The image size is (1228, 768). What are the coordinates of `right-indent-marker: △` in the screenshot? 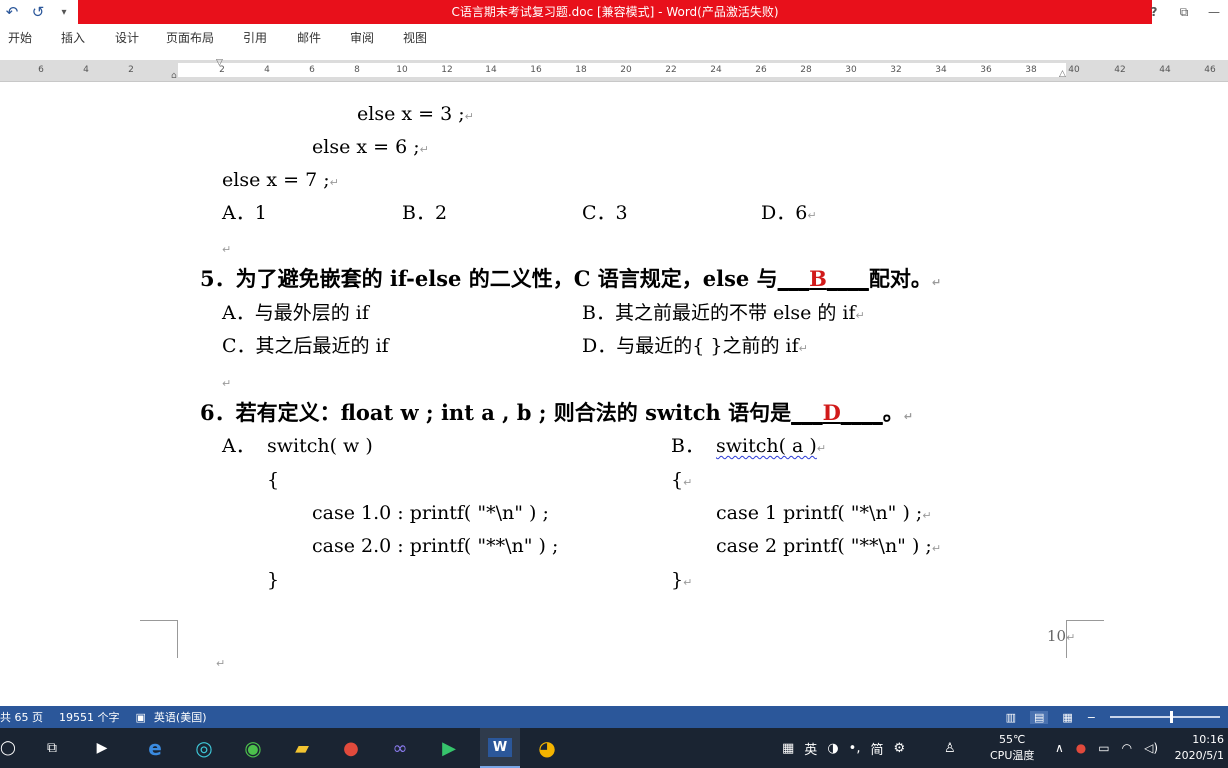 It's located at (1062, 74).